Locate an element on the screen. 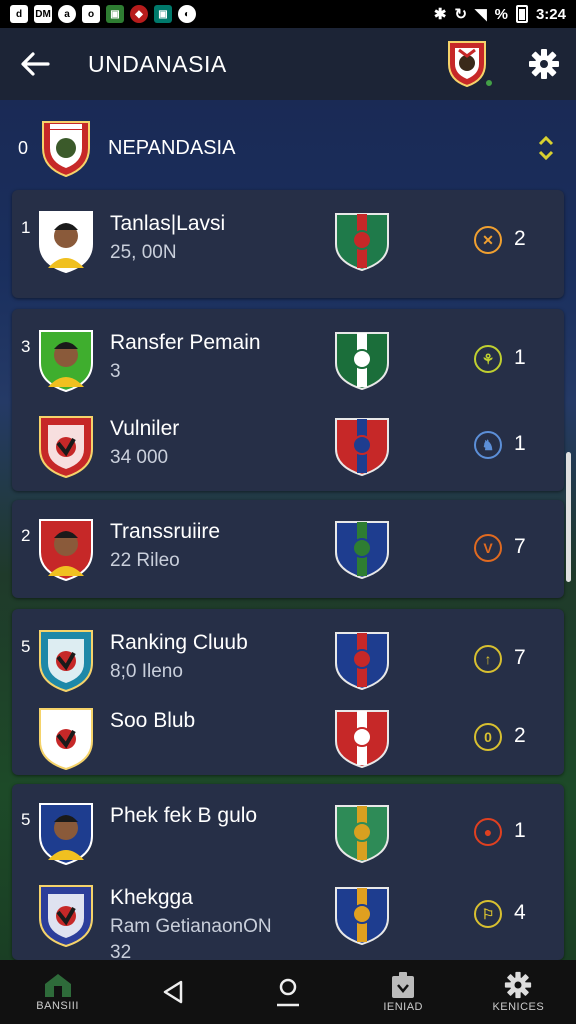 This screenshot has height=1024, width=576. photos-icon: ▣ is located at coordinates (115, 14).